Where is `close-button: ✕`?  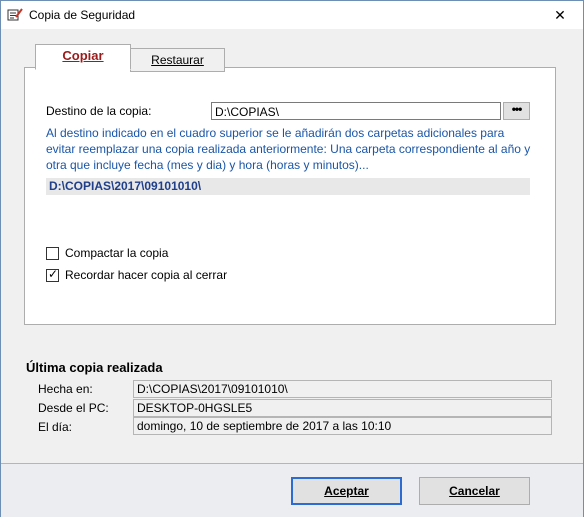 close-button: ✕ is located at coordinates (560, 15).